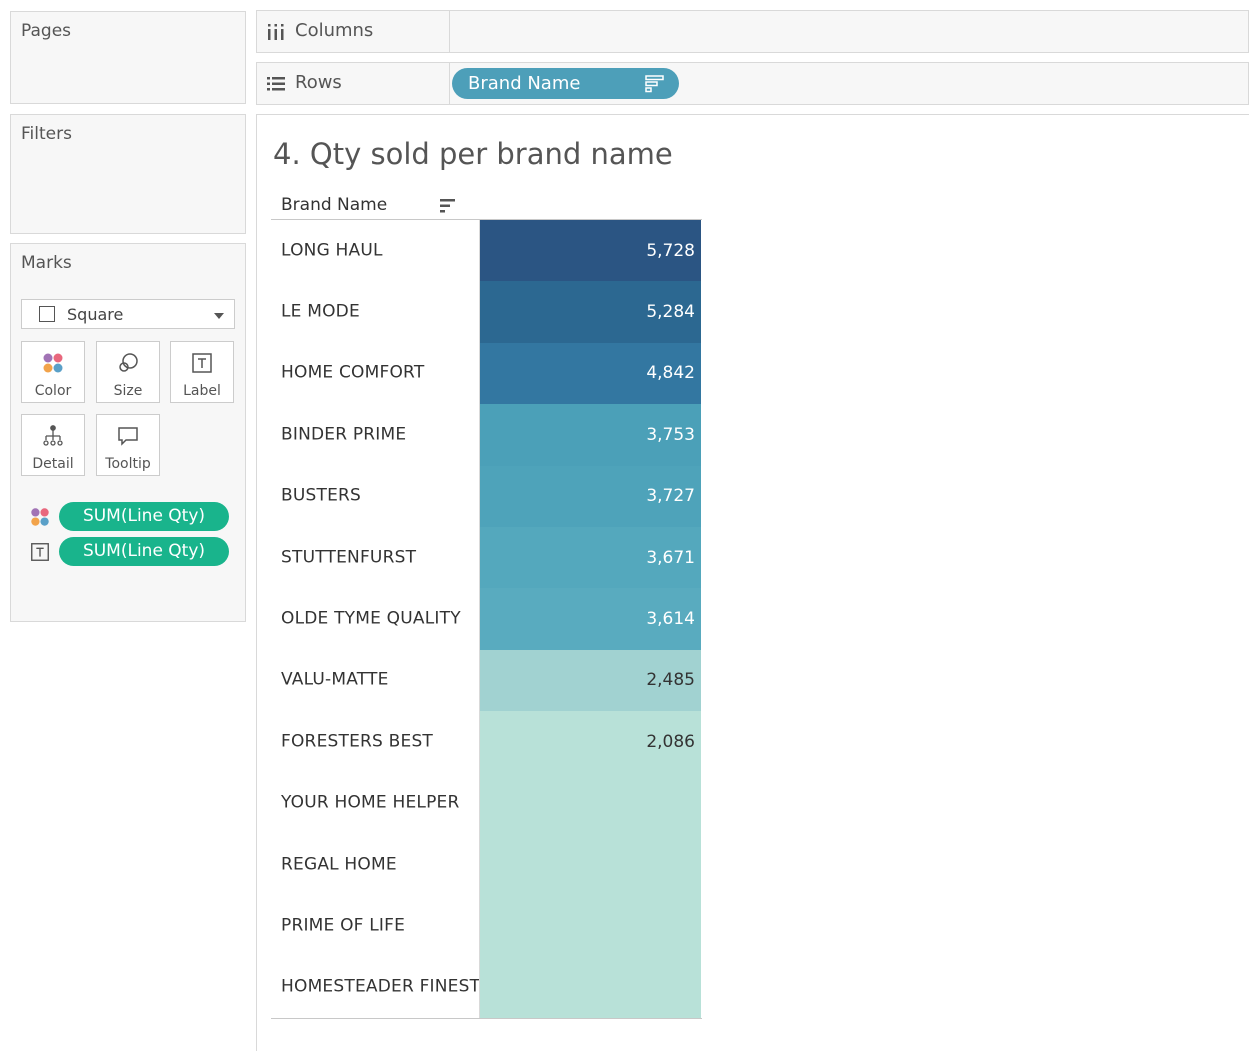 Image resolution: width=1249 pixels, height=1051 pixels. I want to click on mark-type-dropdown: Square, so click(128, 314).